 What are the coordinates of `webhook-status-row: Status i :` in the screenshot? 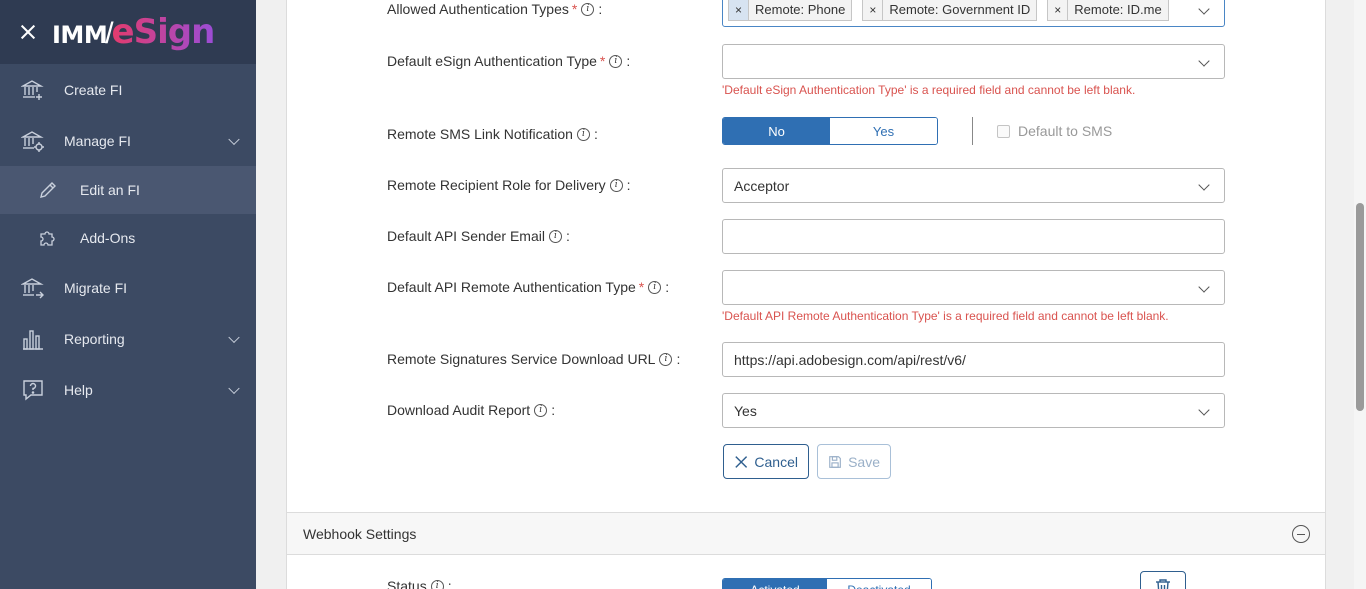 It's located at (419, 583).